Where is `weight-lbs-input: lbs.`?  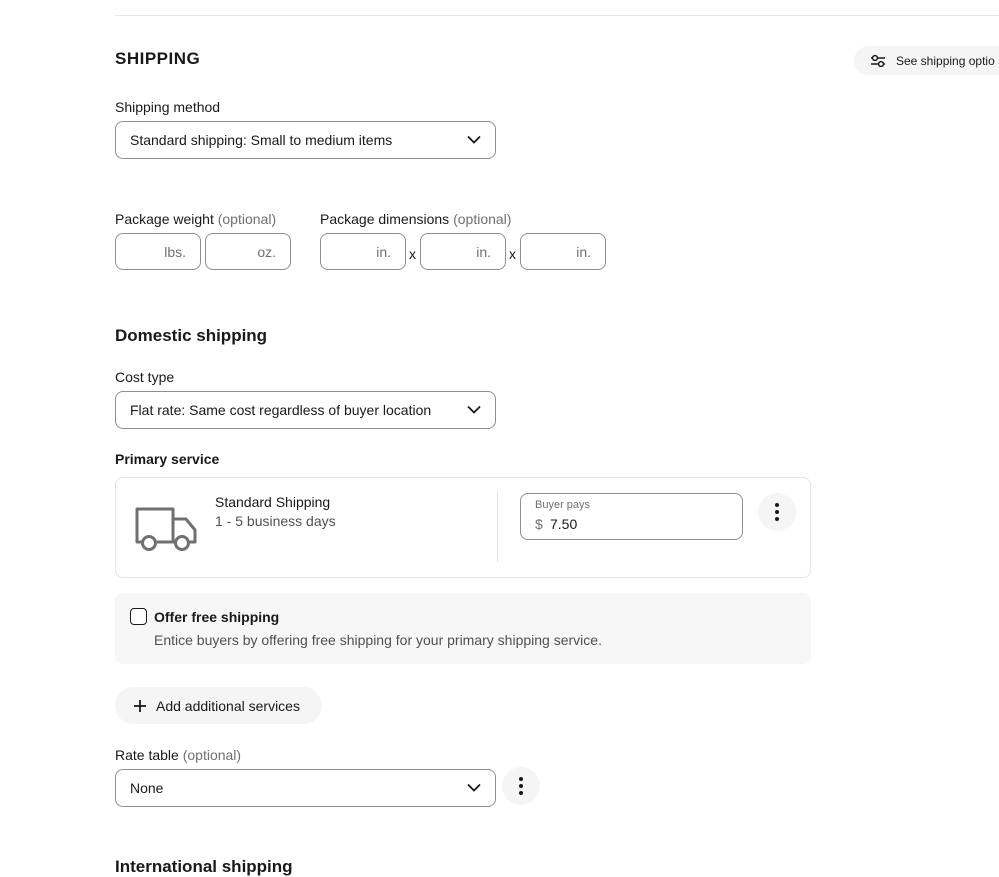 weight-lbs-input: lbs. is located at coordinates (158, 251).